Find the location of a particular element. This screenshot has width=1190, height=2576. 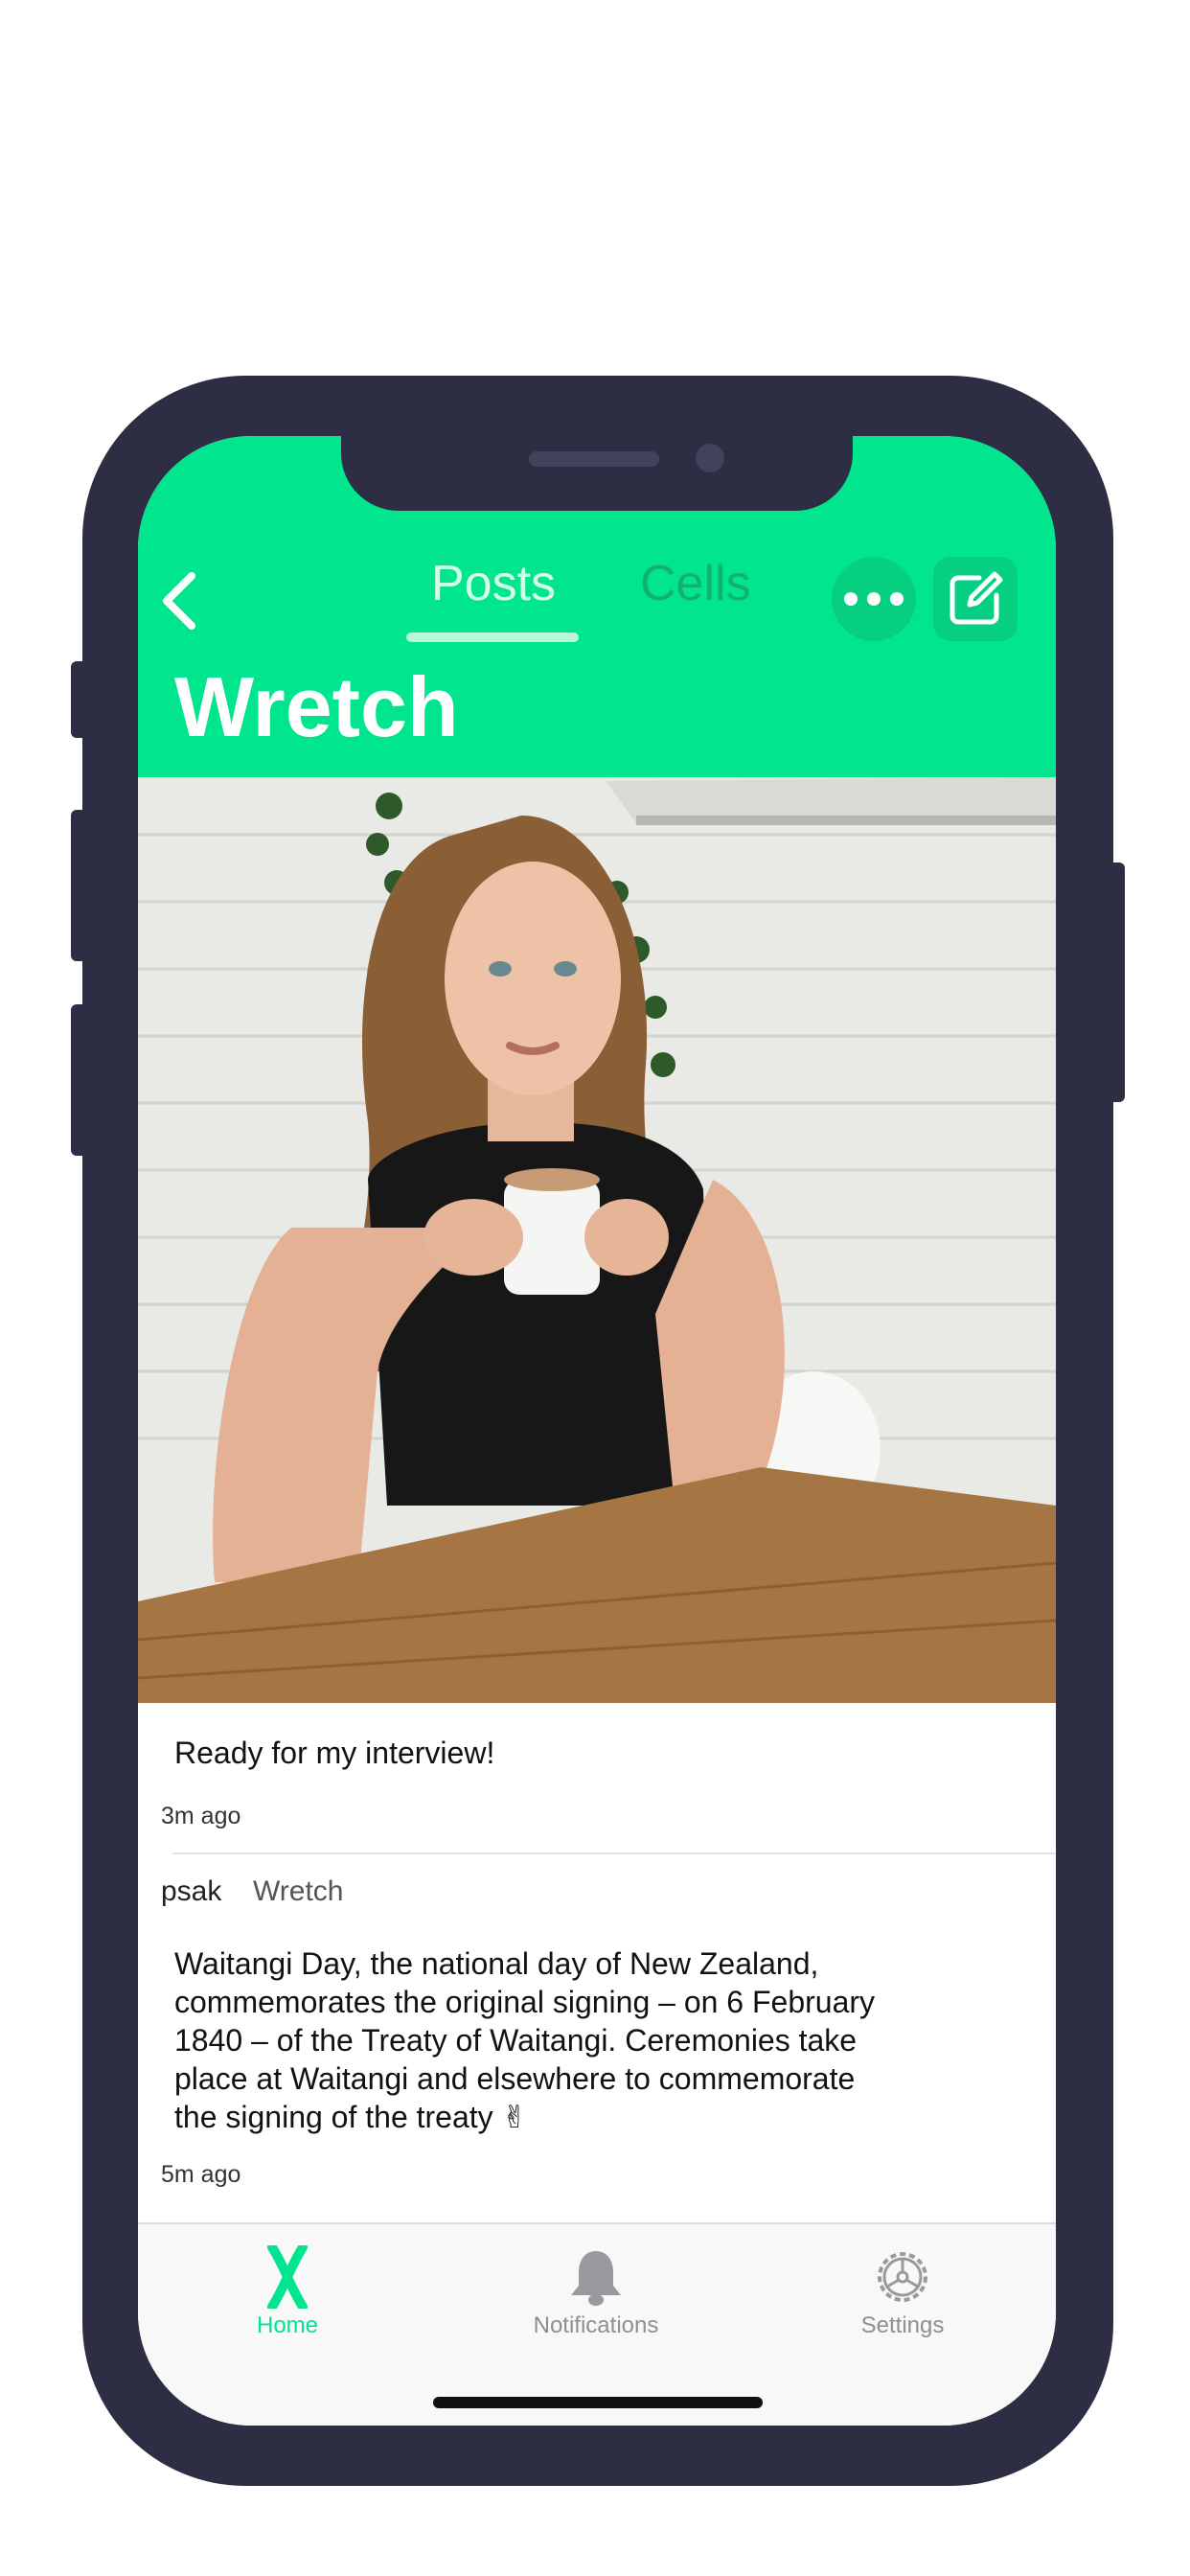

front-camera is located at coordinates (710, 458).